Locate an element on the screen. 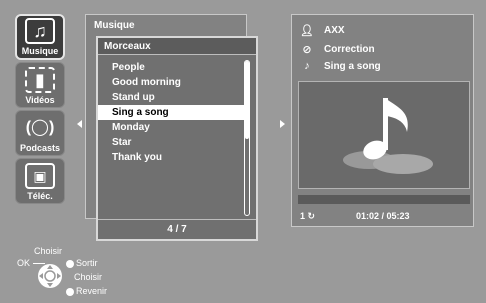 The height and width of the screenshot is (303, 486). list-title: Morceaux is located at coordinates (177, 46).